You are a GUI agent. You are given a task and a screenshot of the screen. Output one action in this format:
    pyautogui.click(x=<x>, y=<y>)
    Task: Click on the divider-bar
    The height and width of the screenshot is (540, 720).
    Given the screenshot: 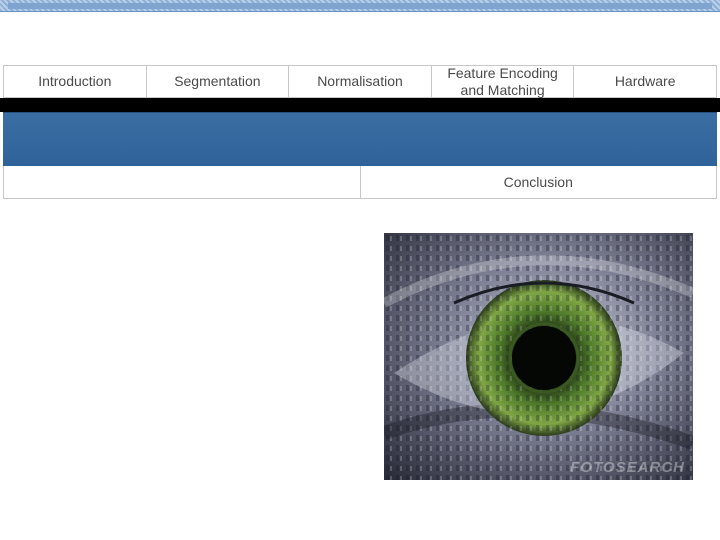 What is the action you would take?
    pyautogui.click(x=360, y=105)
    